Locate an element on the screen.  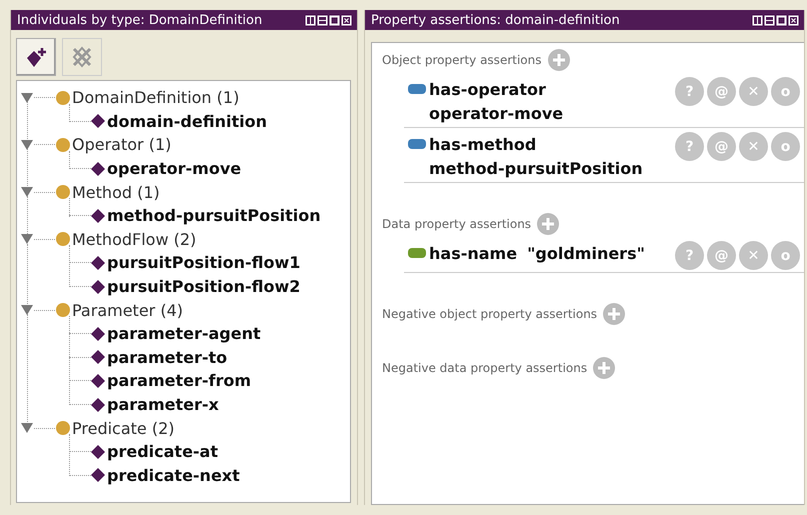
property-value: method-pursuitPosition is located at coordinates (536, 168).